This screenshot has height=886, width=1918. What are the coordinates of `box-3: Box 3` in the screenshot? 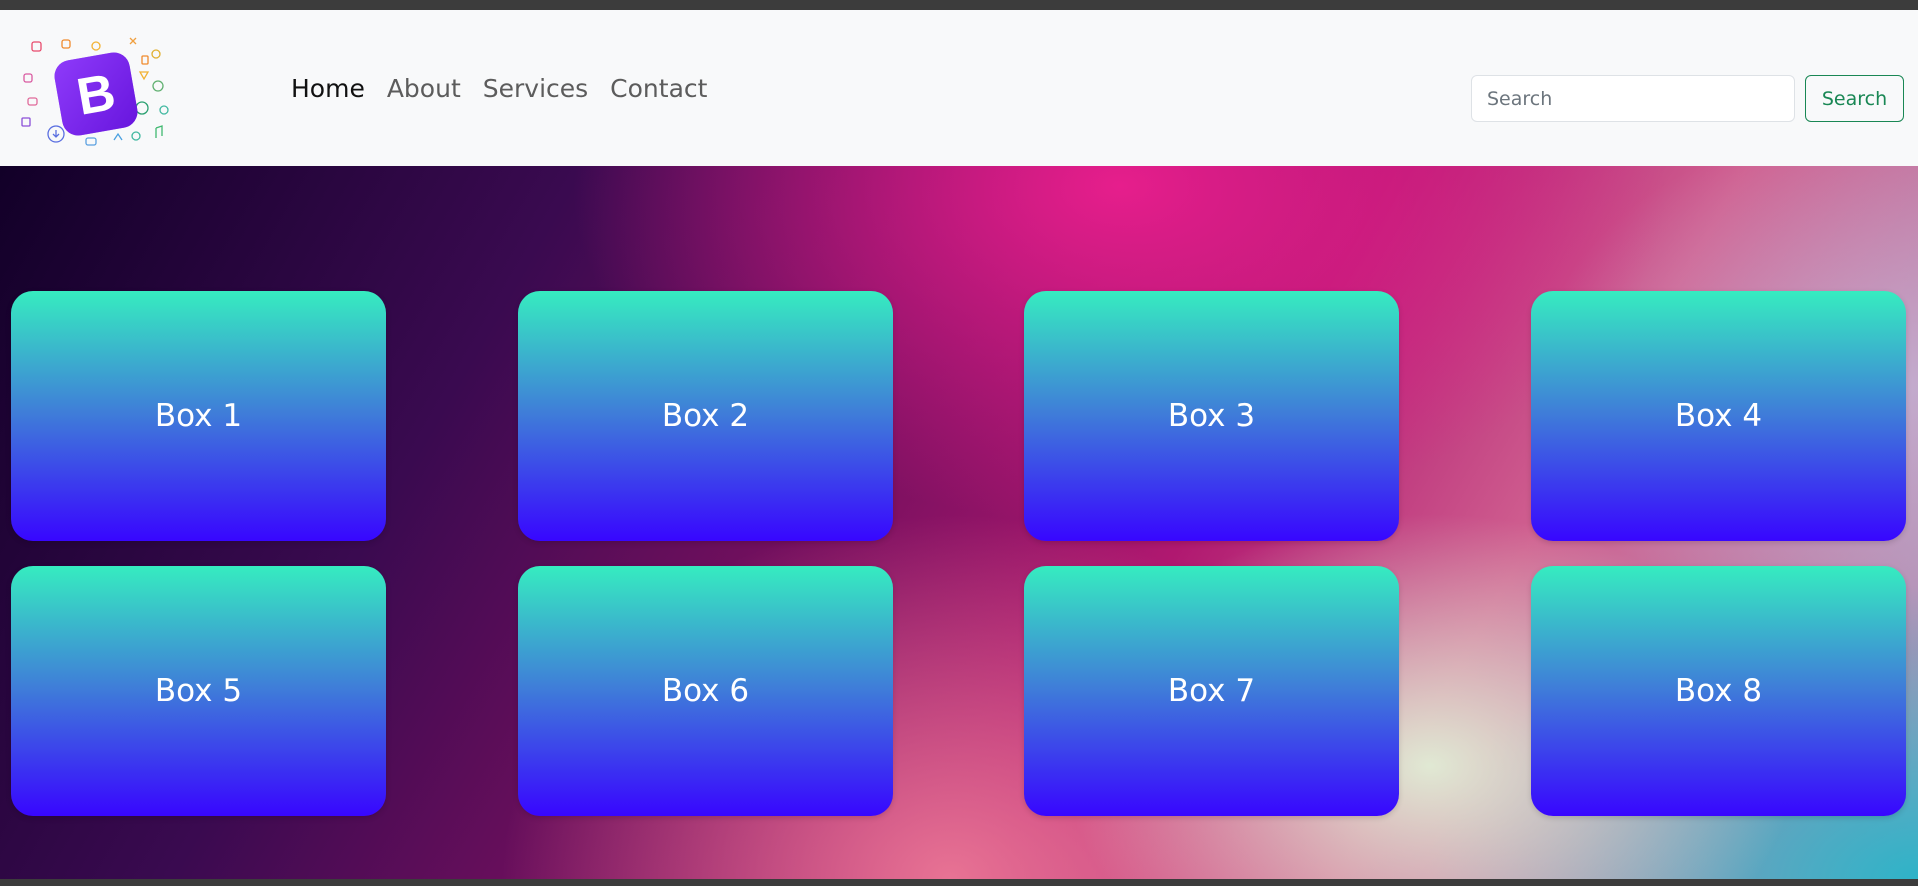 It's located at (1211, 416).